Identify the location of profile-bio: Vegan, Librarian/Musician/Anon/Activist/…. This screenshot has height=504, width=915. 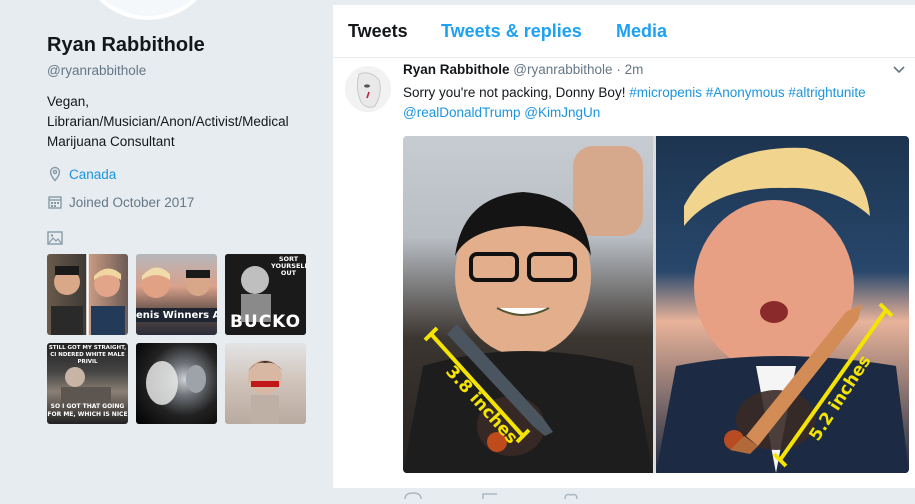
(168, 121).